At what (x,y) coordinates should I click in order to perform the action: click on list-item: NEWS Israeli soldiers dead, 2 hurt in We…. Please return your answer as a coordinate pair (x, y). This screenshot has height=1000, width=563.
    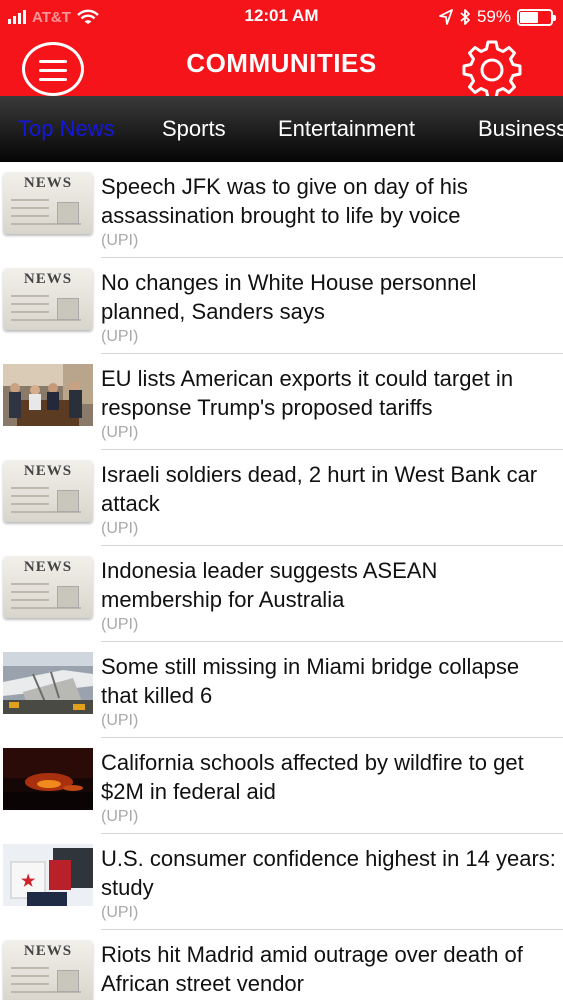
    Looking at the image, I should click on (281, 498).